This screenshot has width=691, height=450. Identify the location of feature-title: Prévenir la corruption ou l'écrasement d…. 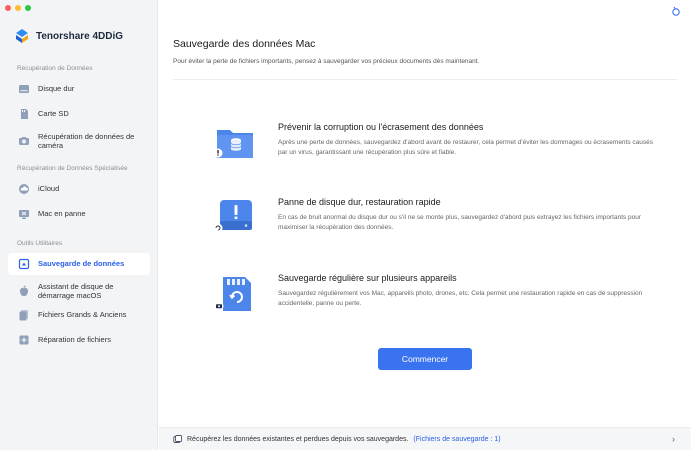
(381, 127).